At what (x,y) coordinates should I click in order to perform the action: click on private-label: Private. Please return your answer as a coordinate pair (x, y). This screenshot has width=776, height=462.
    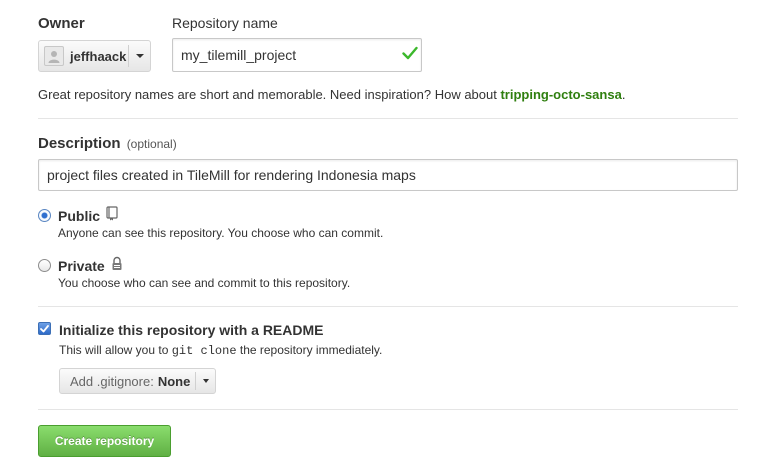
    Looking at the image, I should click on (81, 266).